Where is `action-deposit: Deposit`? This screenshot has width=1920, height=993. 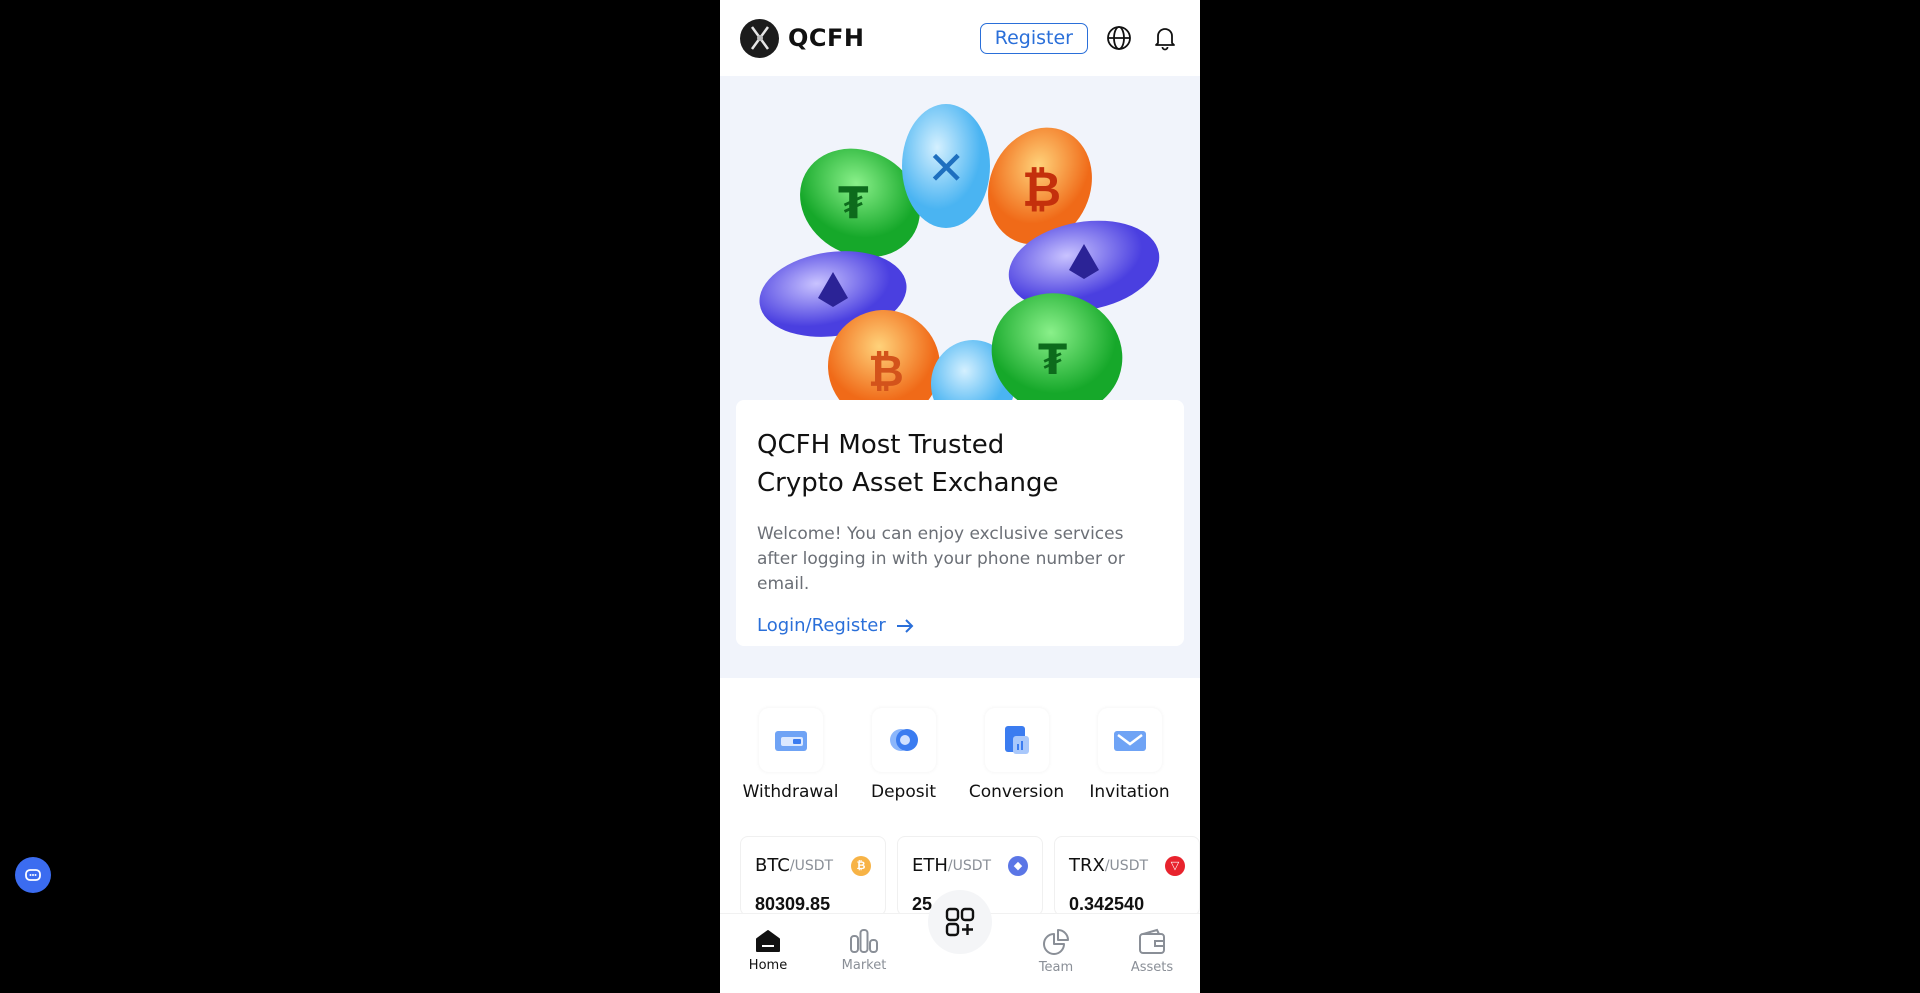
action-deposit: Deposit is located at coordinates (904, 758).